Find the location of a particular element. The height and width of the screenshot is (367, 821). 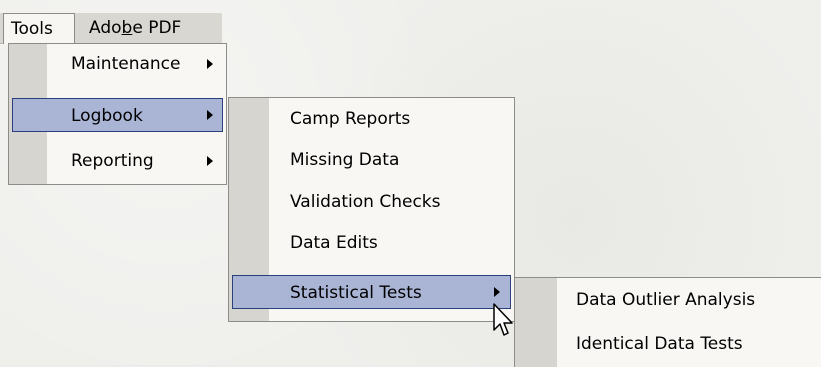

menu-tools: Tools is located at coordinates (39, 28).